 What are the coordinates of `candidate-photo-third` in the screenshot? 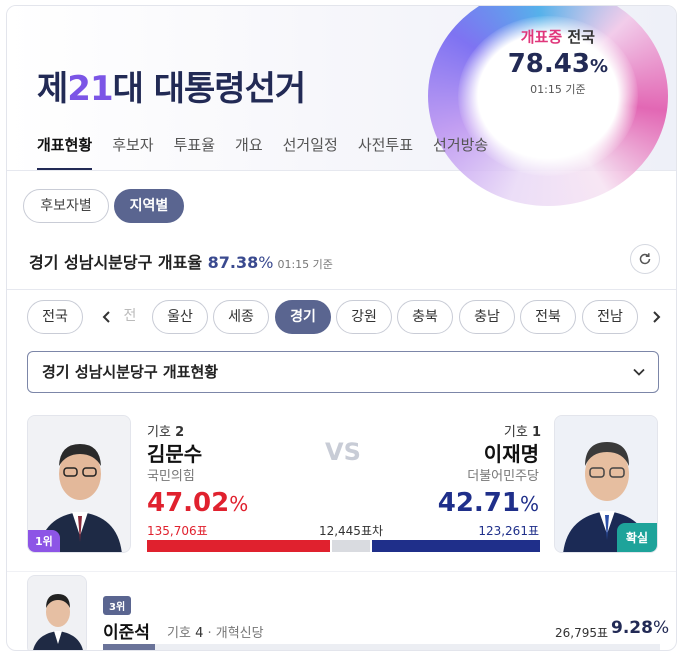 It's located at (57, 612).